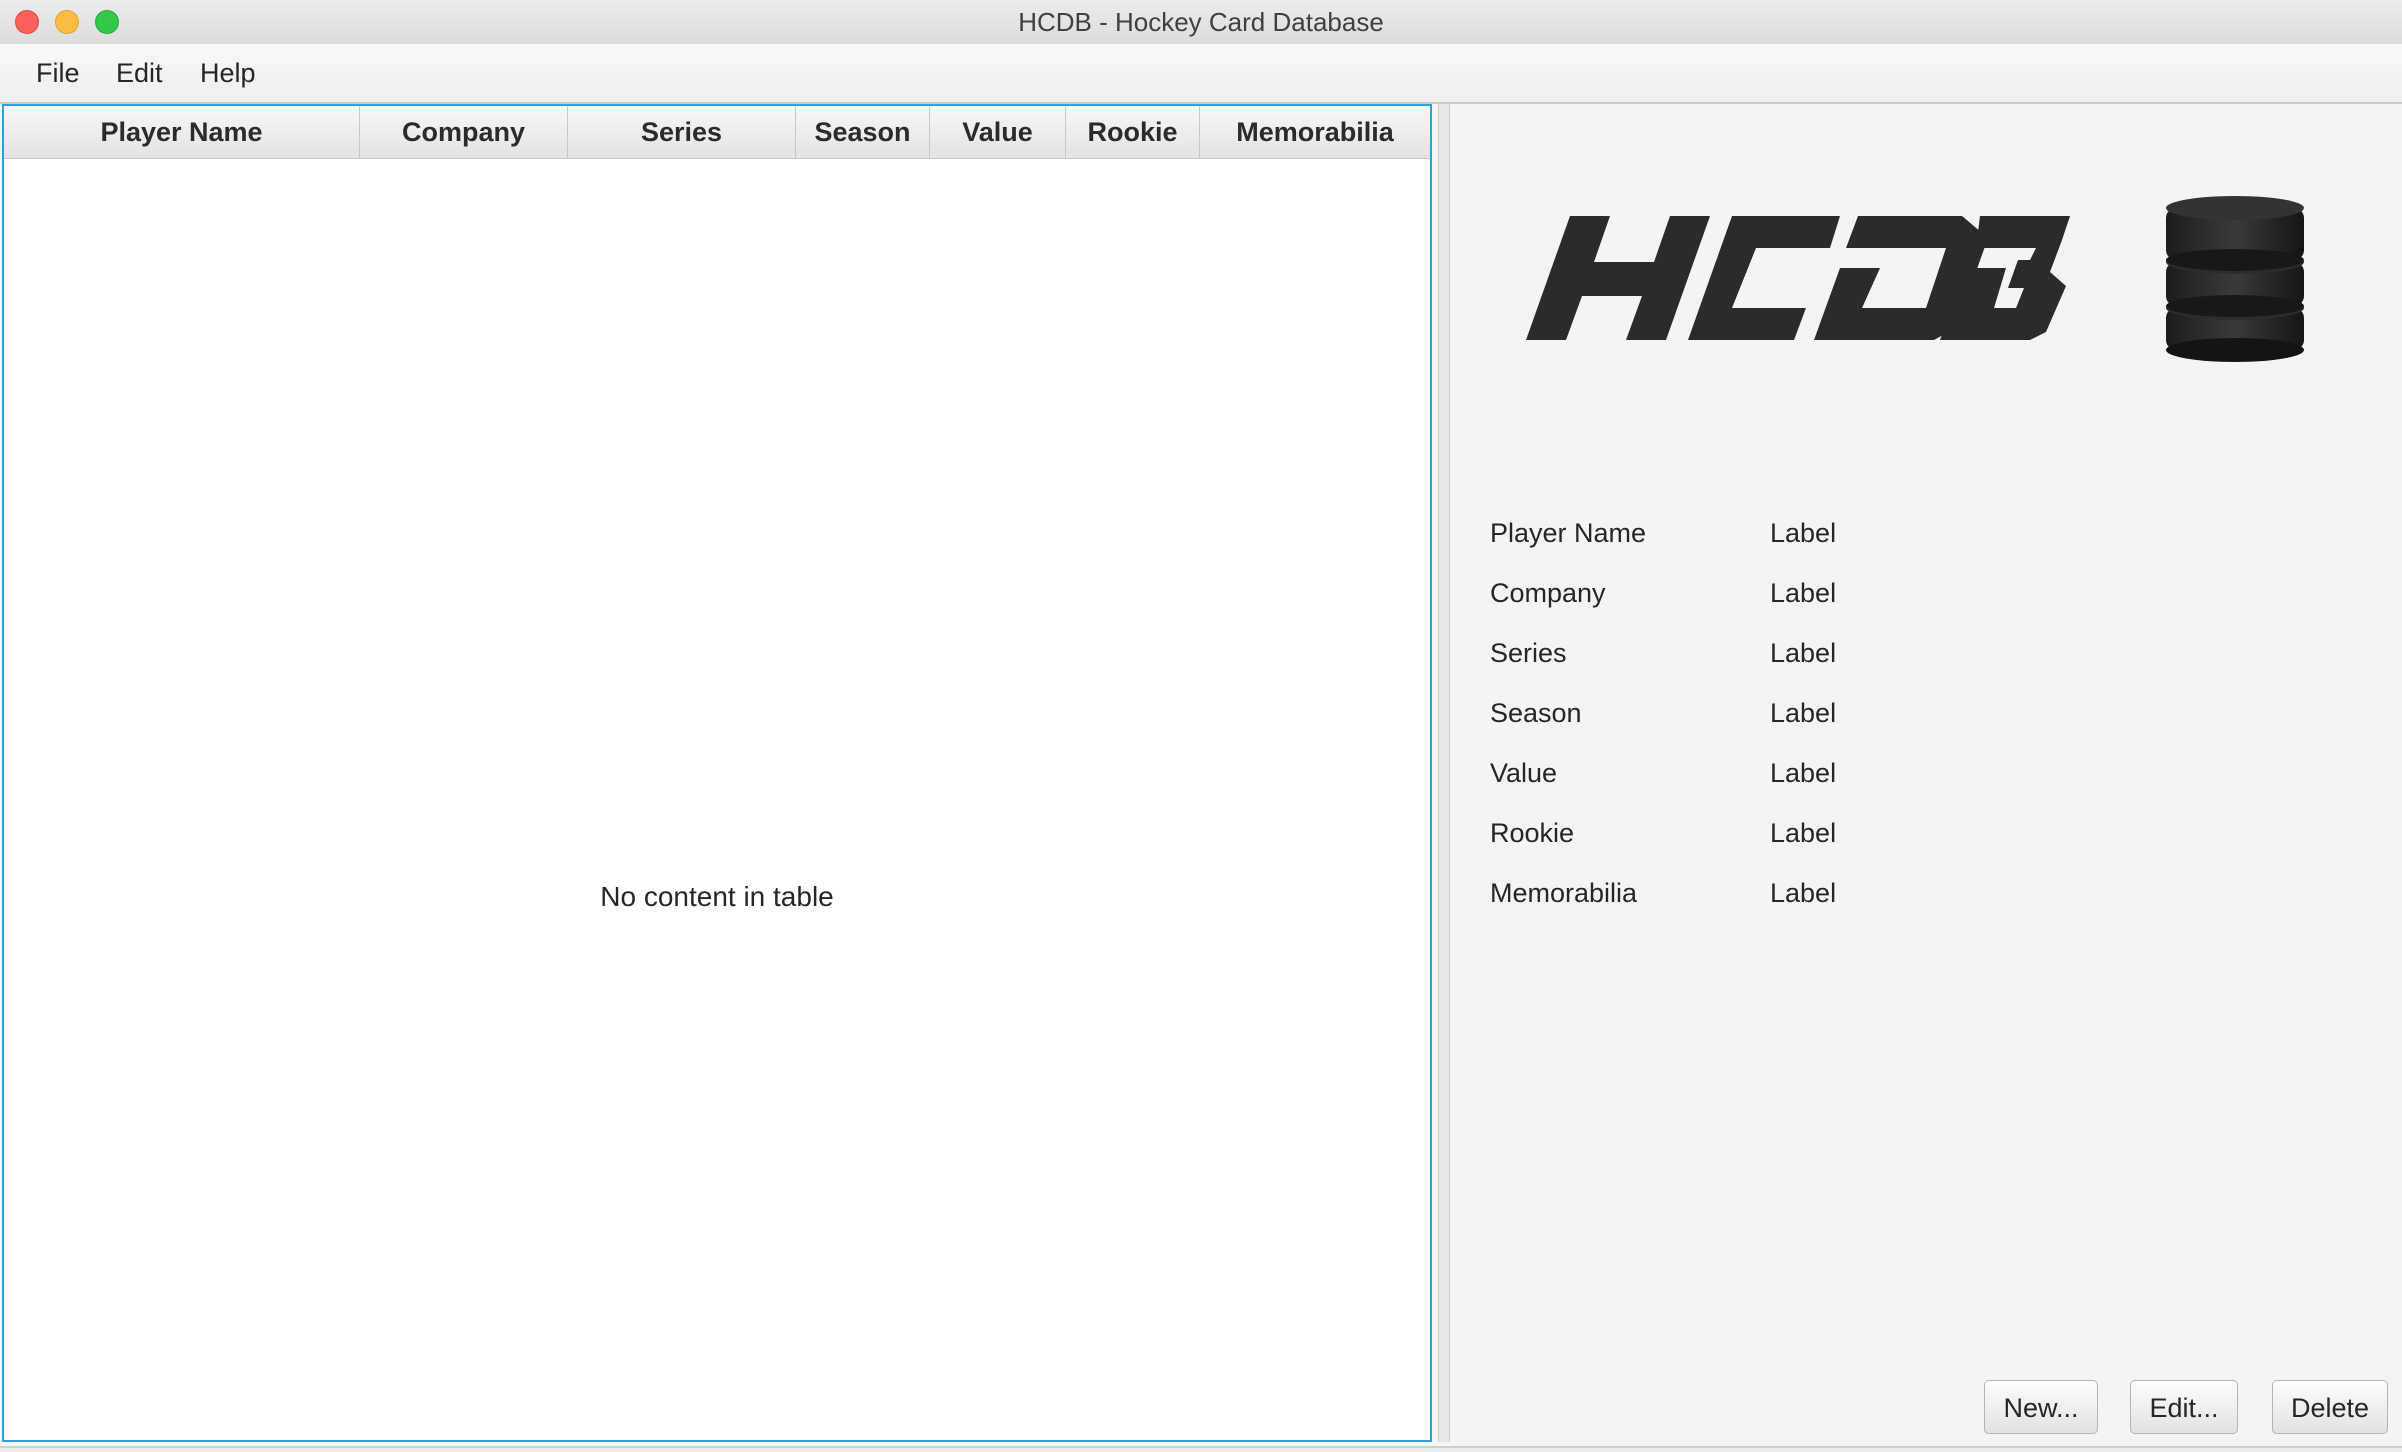 This screenshot has width=2402, height=1452. What do you see at coordinates (998, 132) in the screenshot?
I see `column-header-value: Value` at bounding box center [998, 132].